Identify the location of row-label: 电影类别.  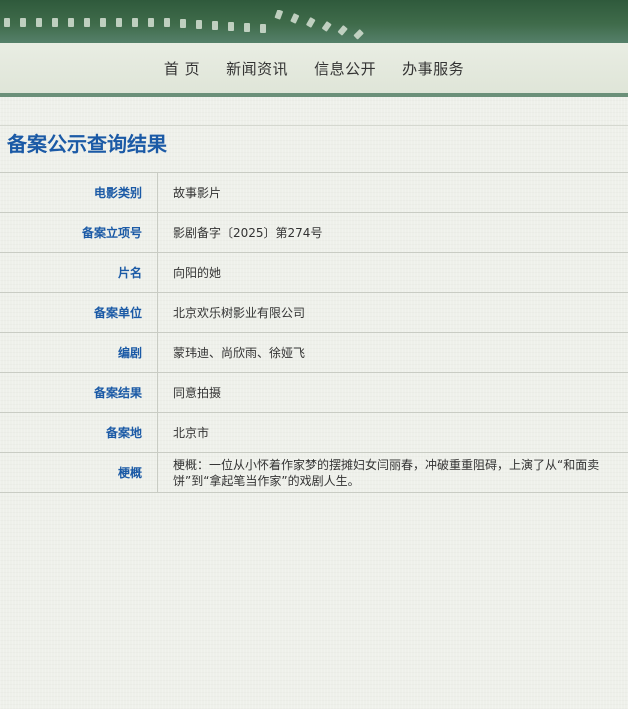
(79, 192).